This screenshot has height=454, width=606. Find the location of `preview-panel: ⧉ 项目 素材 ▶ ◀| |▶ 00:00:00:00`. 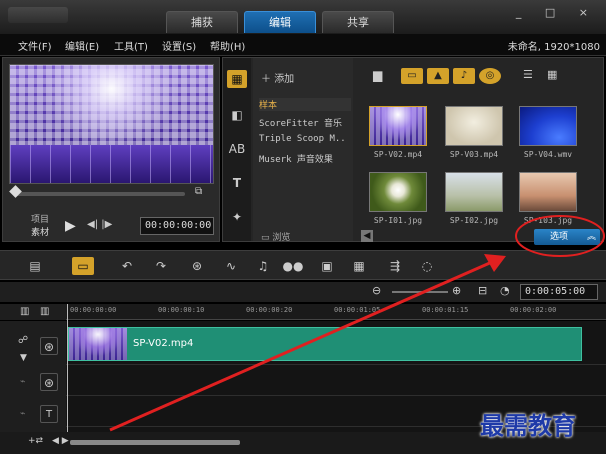

preview-panel: ⧉ 项目 素材 ▶ ◀| |▶ 00:00:00:00 is located at coordinates (111, 149).